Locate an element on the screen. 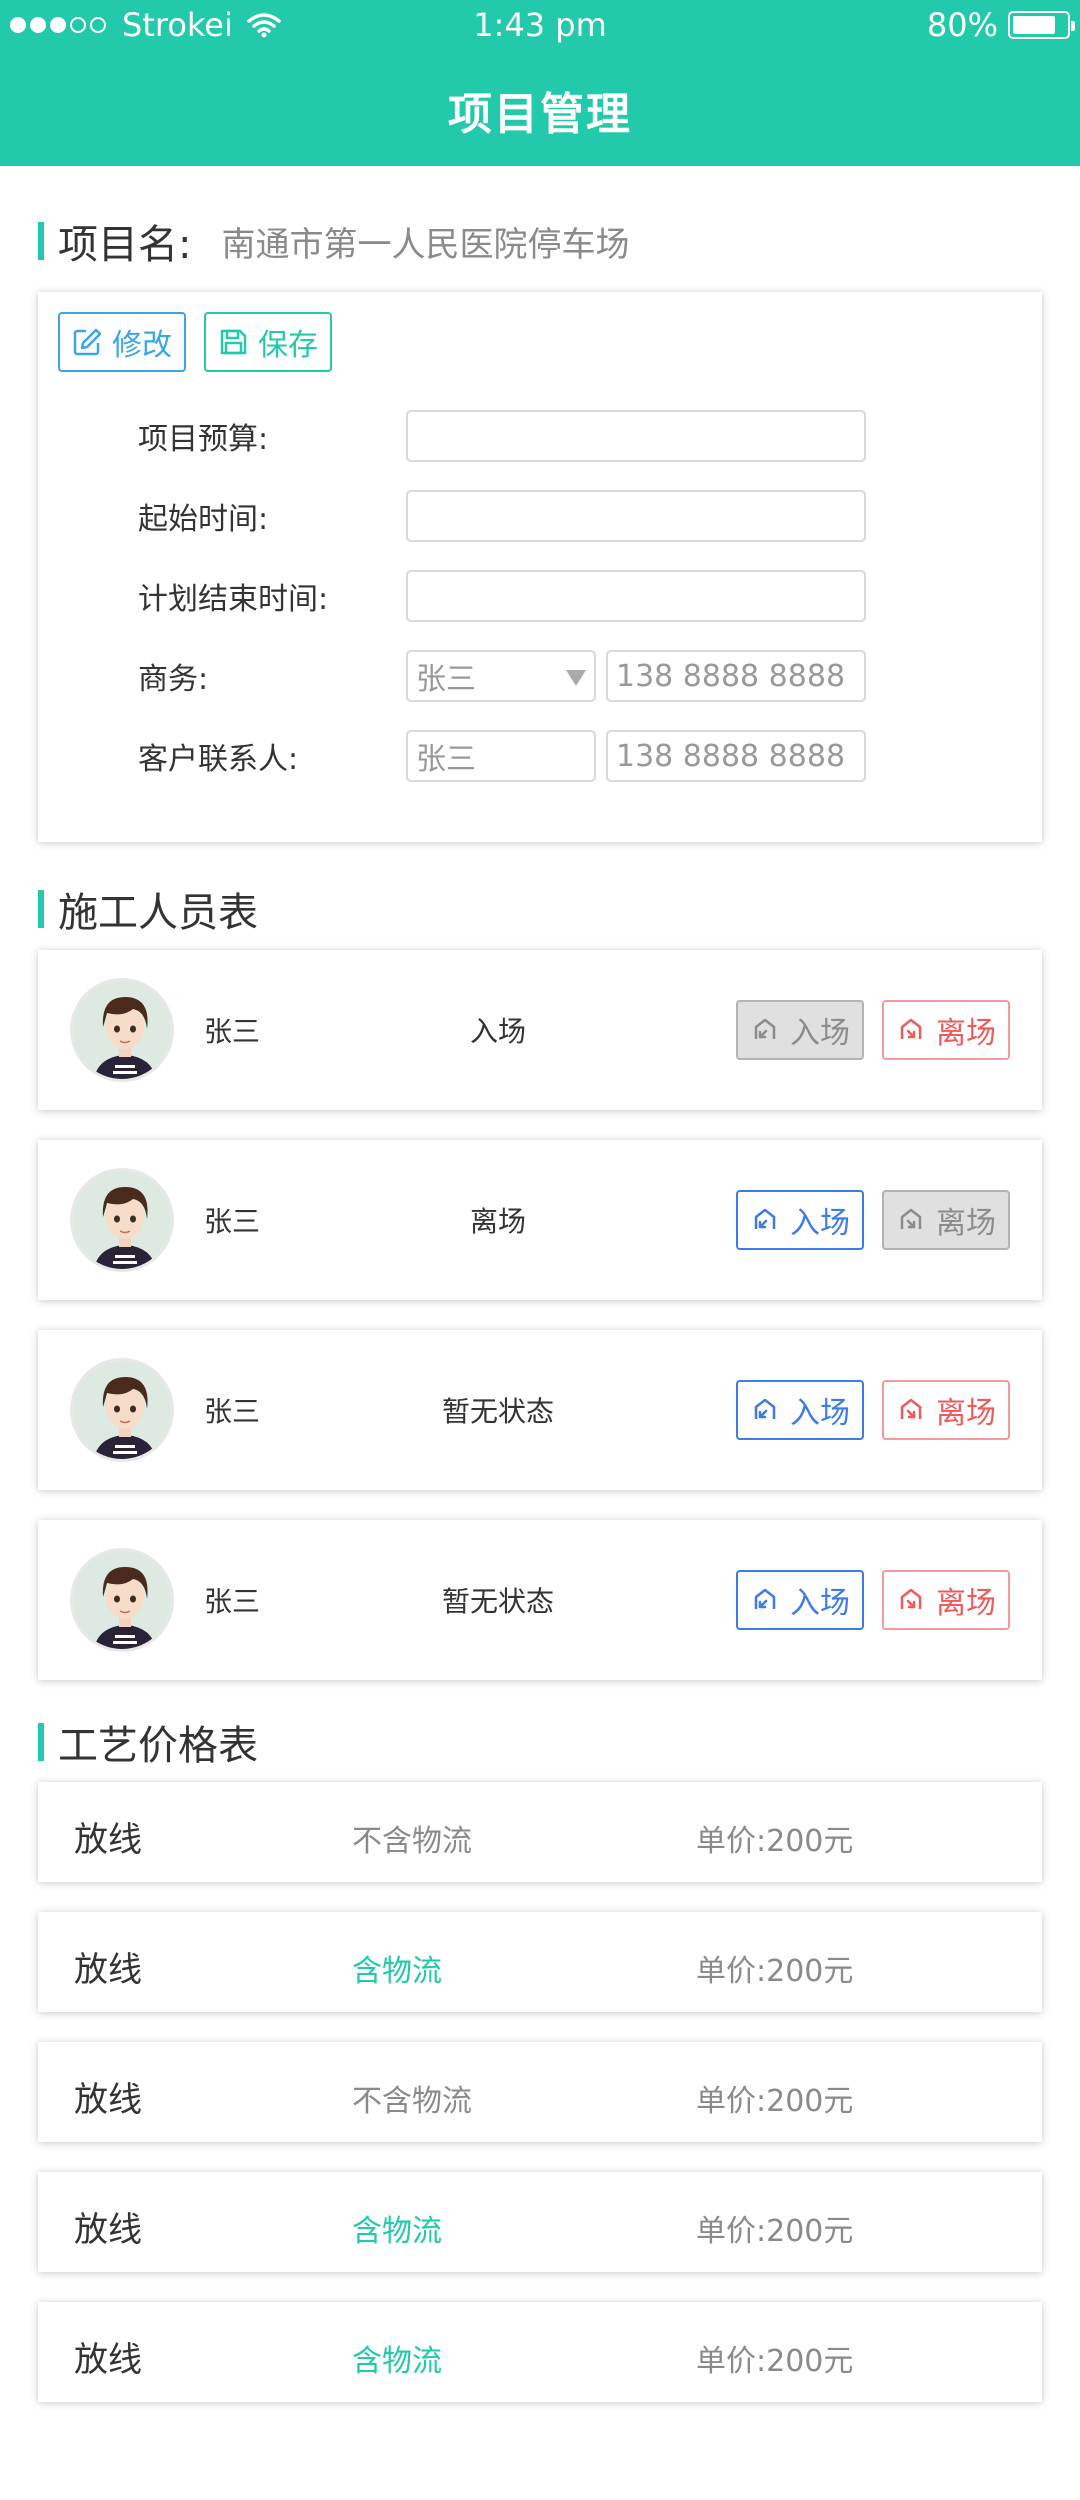 This screenshot has width=1080, height=2500. edit-icon is located at coordinates (87, 342).